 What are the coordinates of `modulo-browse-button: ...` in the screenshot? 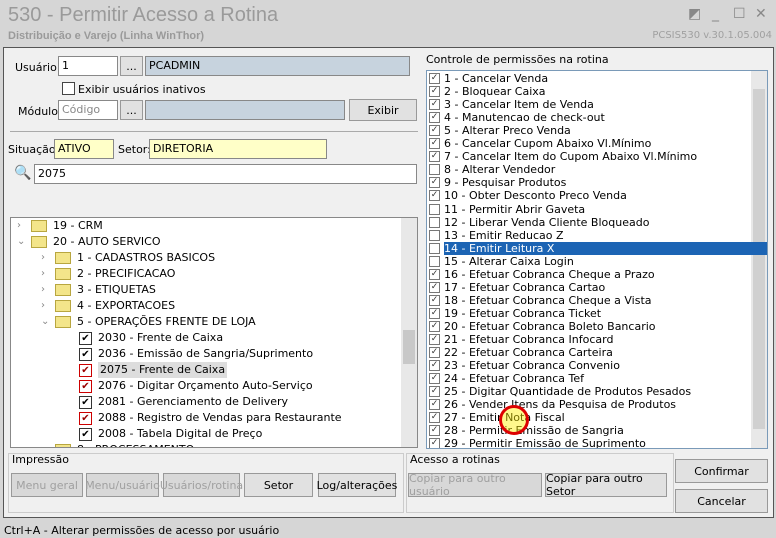 It's located at (131, 110).